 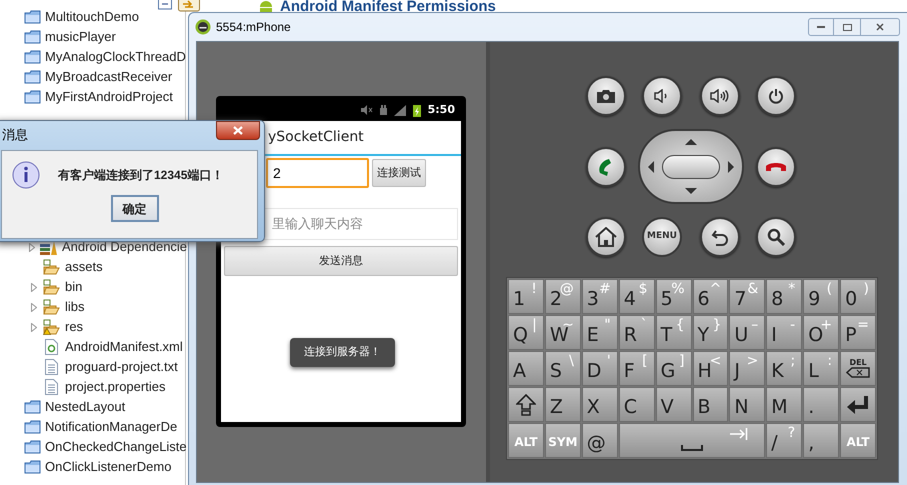 What do you see at coordinates (48, 247) in the screenshot?
I see `books-icon` at bounding box center [48, 247].